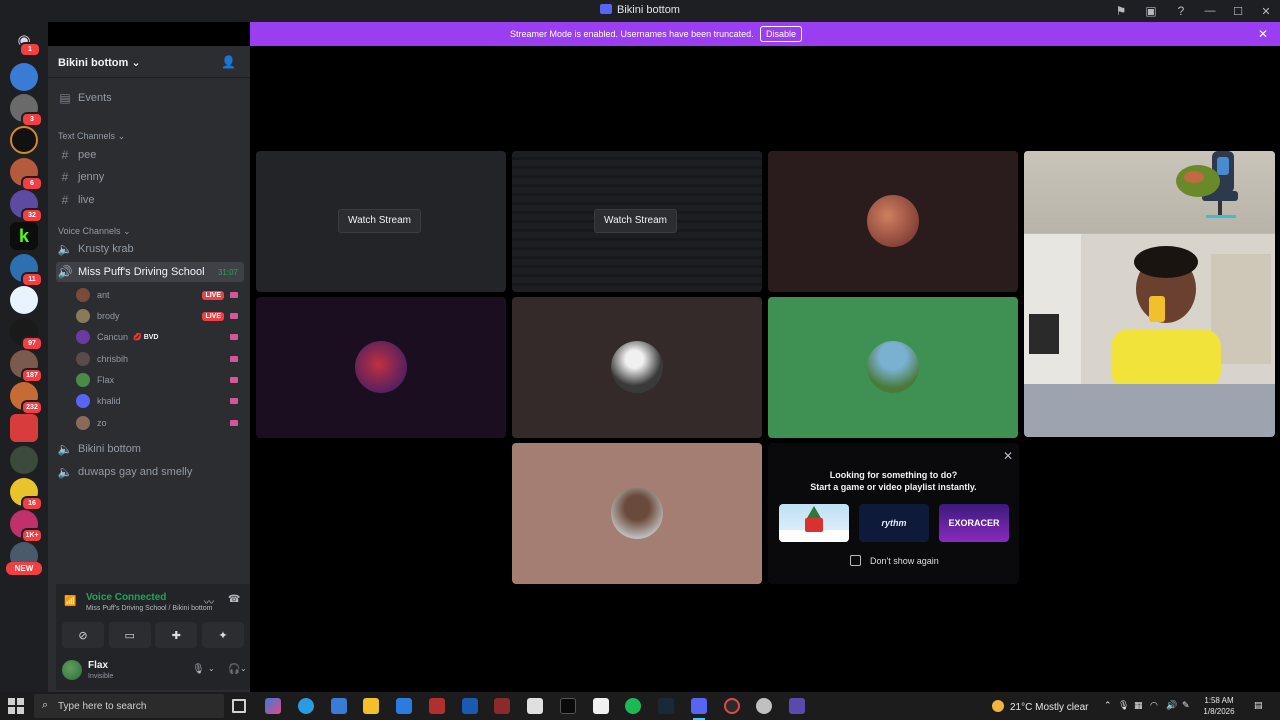  I want to click on server-icon: 232, so click(26, 398).